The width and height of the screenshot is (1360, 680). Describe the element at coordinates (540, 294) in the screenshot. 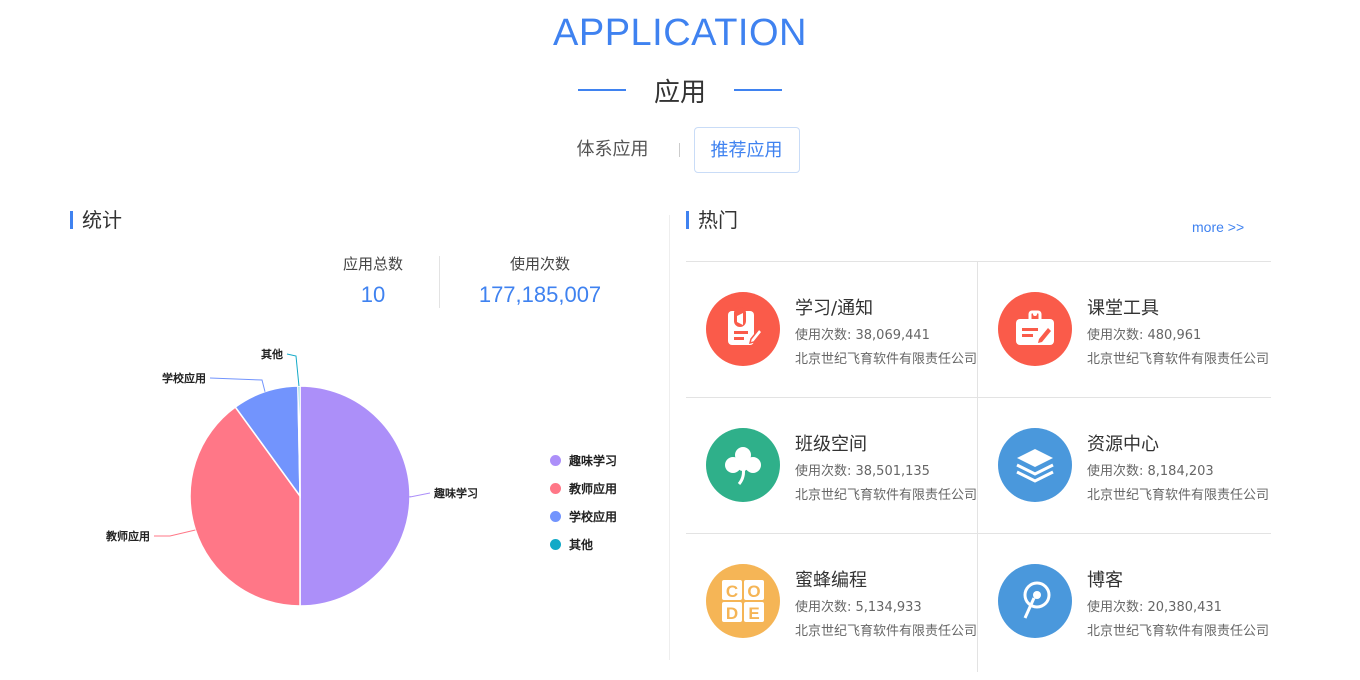

I see `usage-count-value: 177,185,007` at that location.